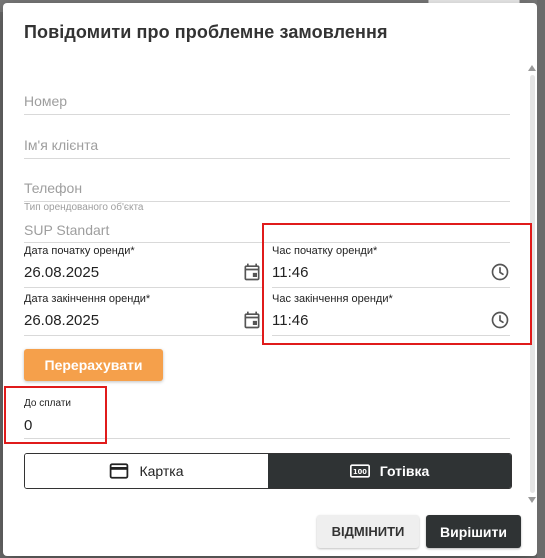  Describe the element at coordinates (143, 335) in the screenshot. I see `end-date-underline` at that location.